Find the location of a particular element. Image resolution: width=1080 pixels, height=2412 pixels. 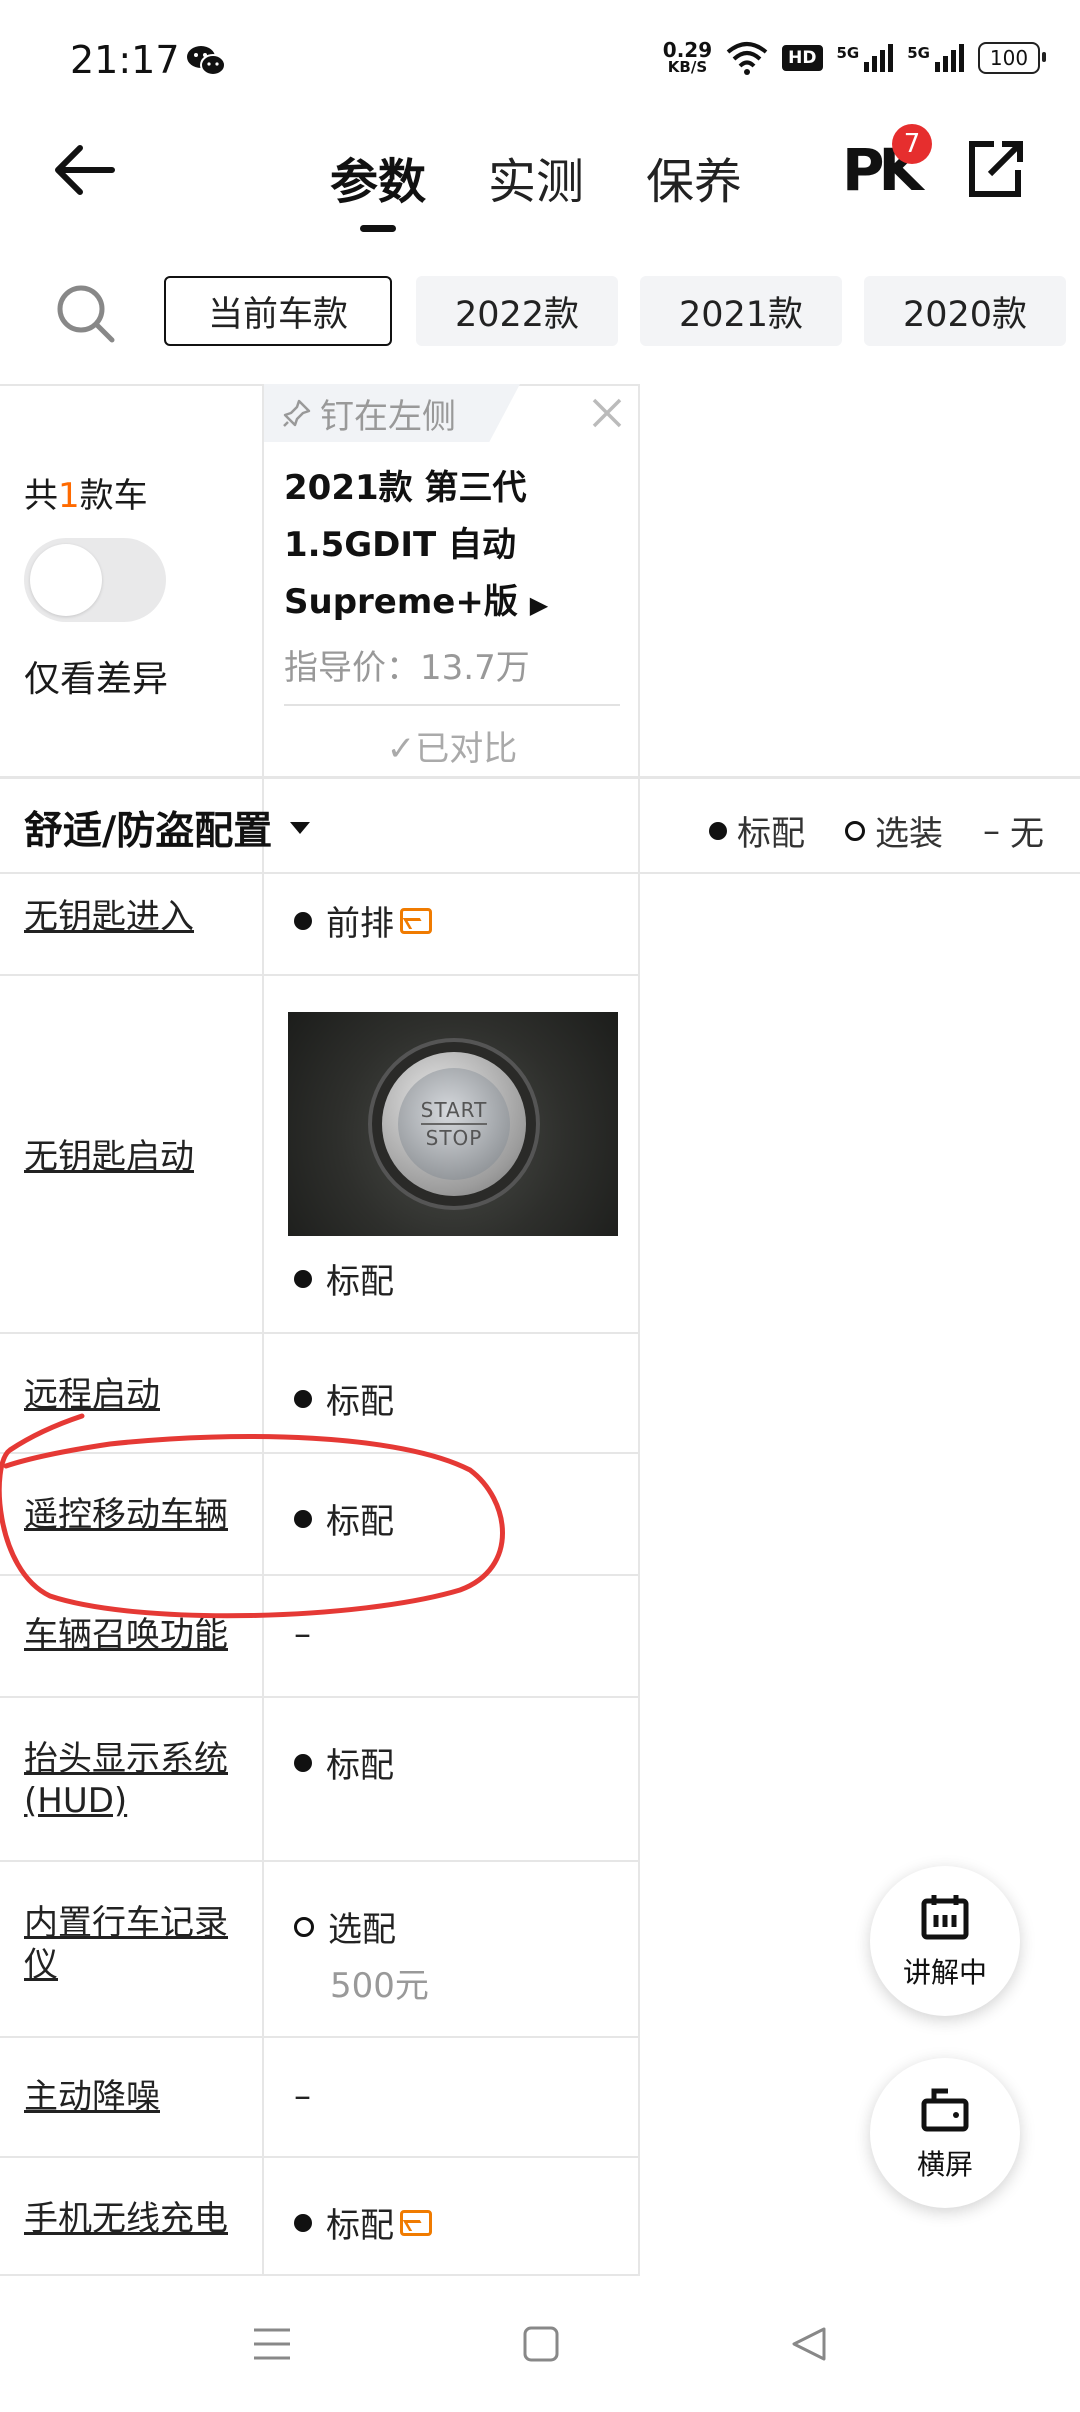

guide-price: 指导价：13.7万 is located at coordinates (407, 668).